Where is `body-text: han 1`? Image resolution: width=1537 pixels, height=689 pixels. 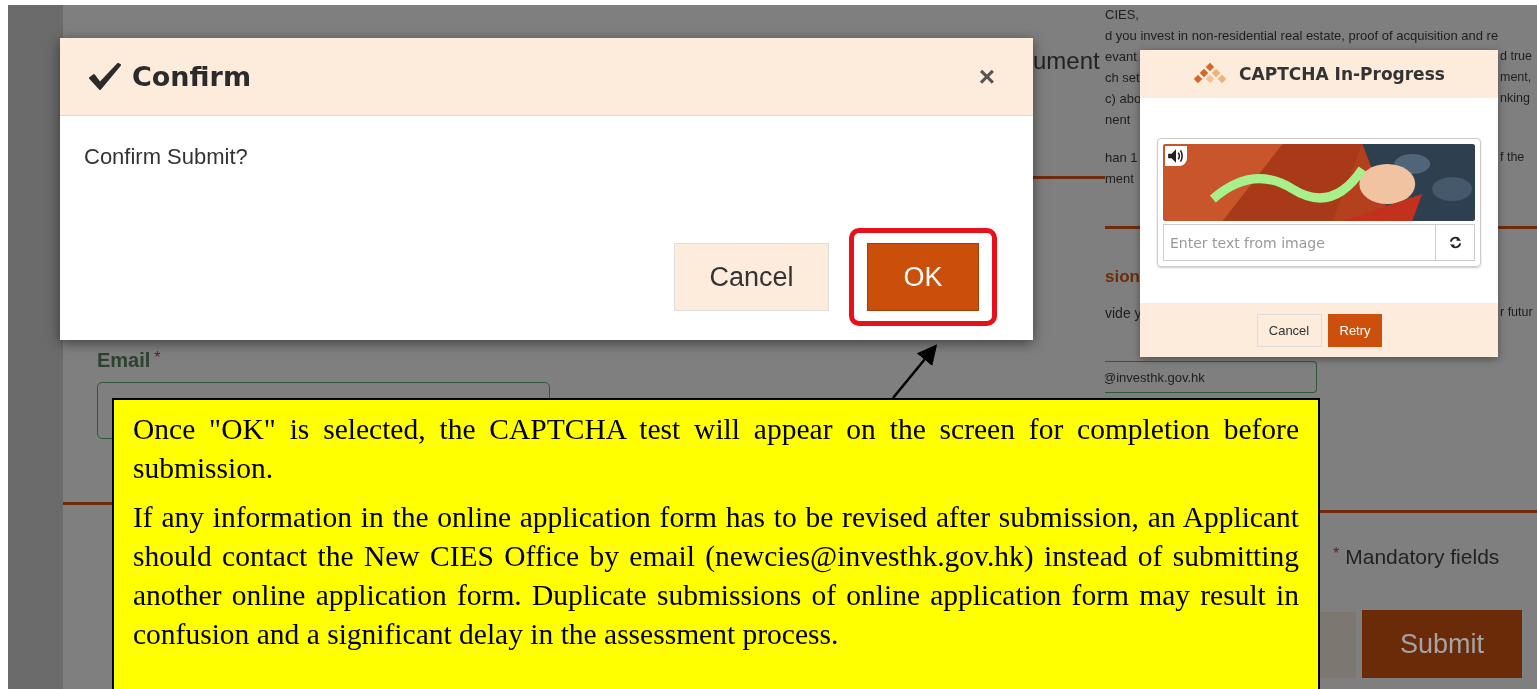 body-text: han 1 is located at coordinates (1121, 157).